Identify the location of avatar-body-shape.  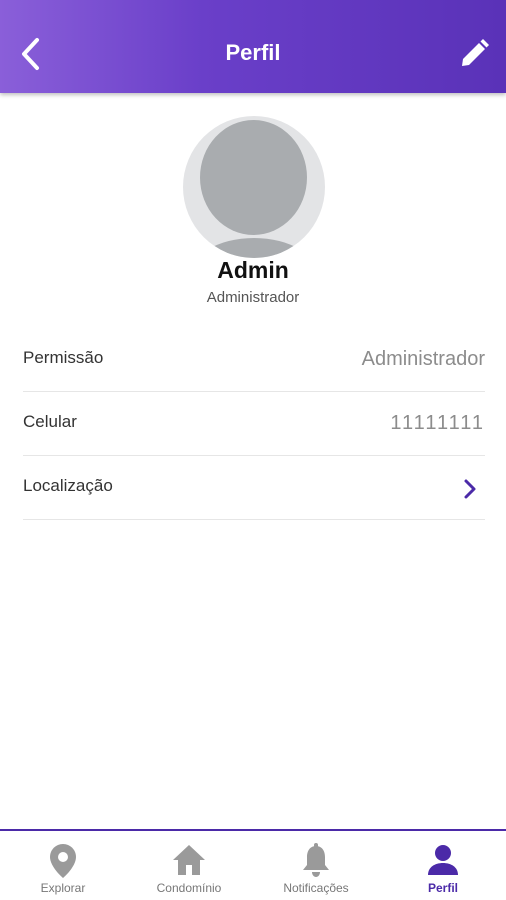
(254, 248).